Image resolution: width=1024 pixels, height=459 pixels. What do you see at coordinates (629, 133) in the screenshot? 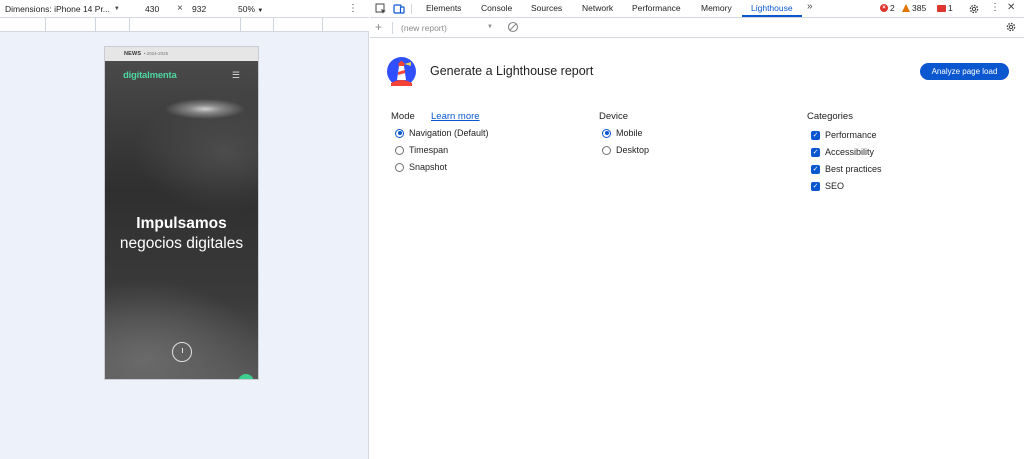
I see `device-option-label: Mobile` at bounding box center [629, 133].